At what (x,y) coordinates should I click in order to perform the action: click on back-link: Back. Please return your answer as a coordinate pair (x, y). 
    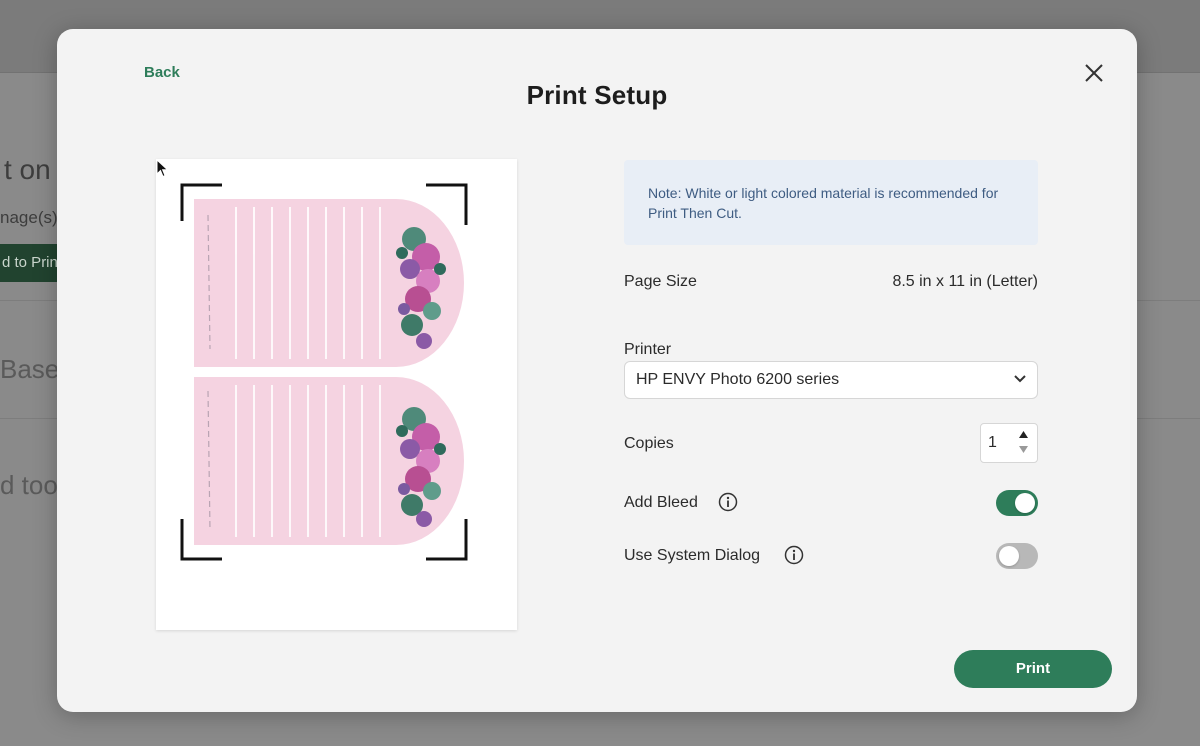
    Looking at the image, I should click on (162, 72).